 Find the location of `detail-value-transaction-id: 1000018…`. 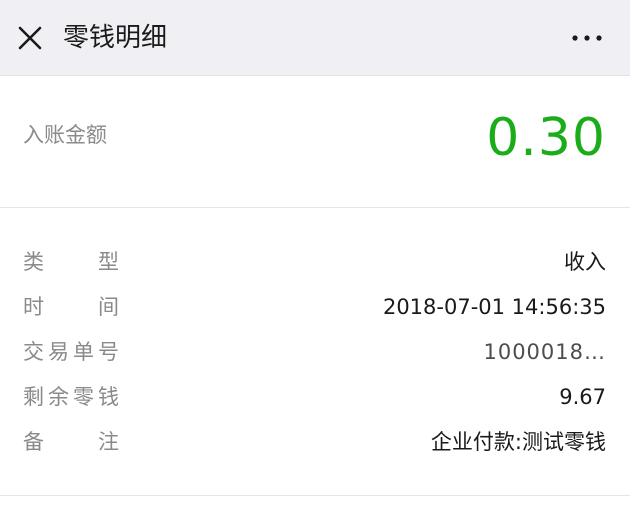

detail-value-transaction-id: 1000018… is located at coordinates (544, 352).